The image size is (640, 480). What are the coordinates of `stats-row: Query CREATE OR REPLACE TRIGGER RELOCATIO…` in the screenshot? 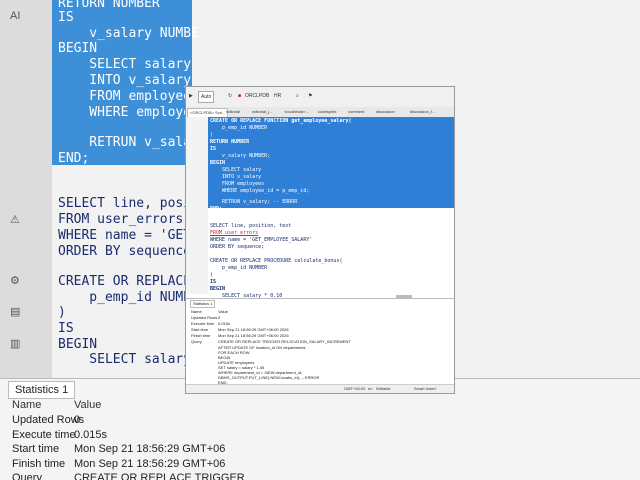 It's located at (271, 341).